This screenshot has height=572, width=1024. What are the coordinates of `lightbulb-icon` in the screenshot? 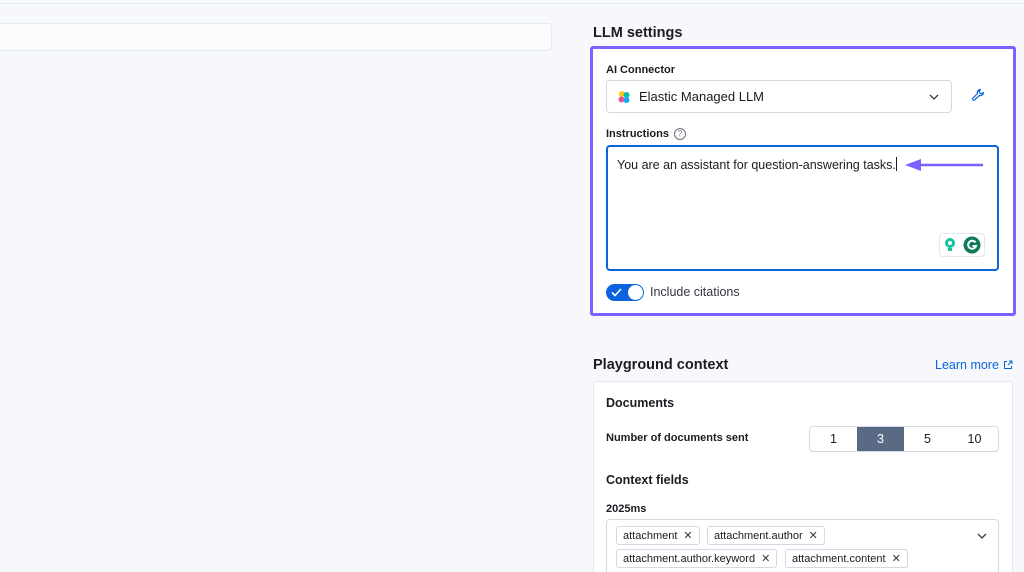 It's located at (950, 244).